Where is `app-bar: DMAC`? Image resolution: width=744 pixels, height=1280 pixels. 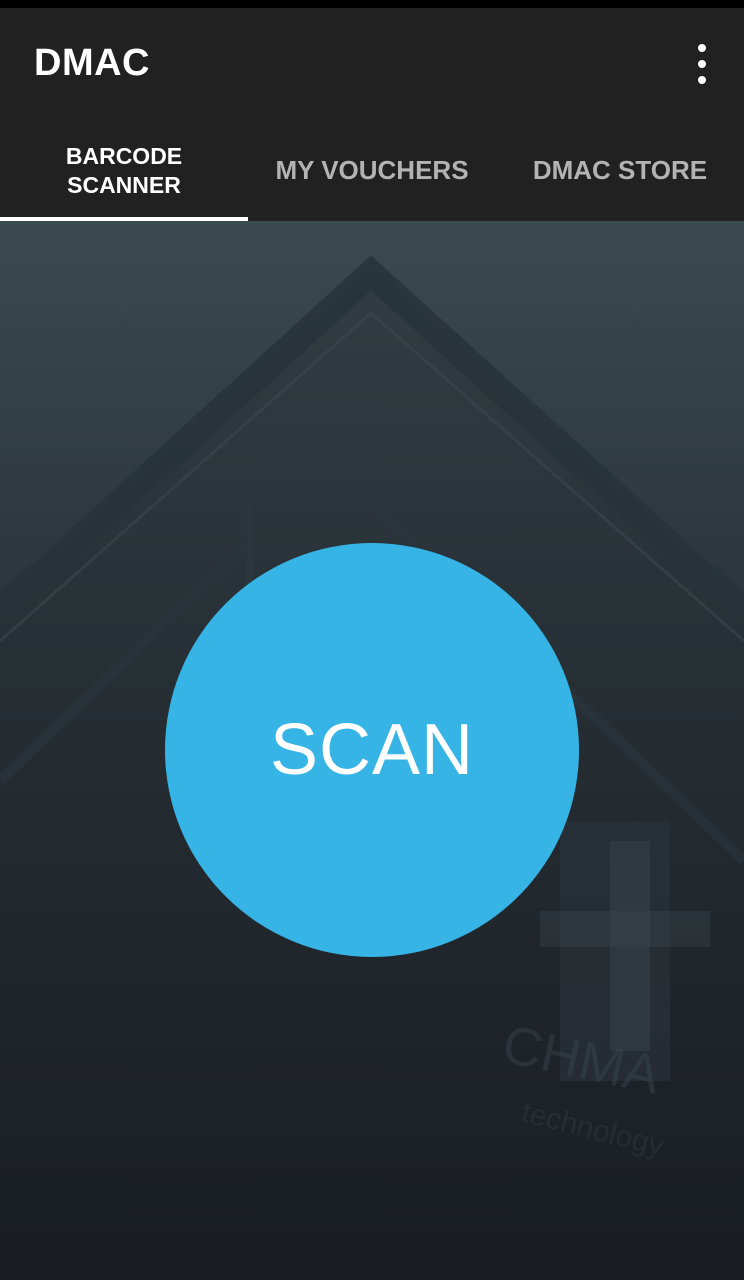 app-bar: DMAC is located at coordinates (372, 64).